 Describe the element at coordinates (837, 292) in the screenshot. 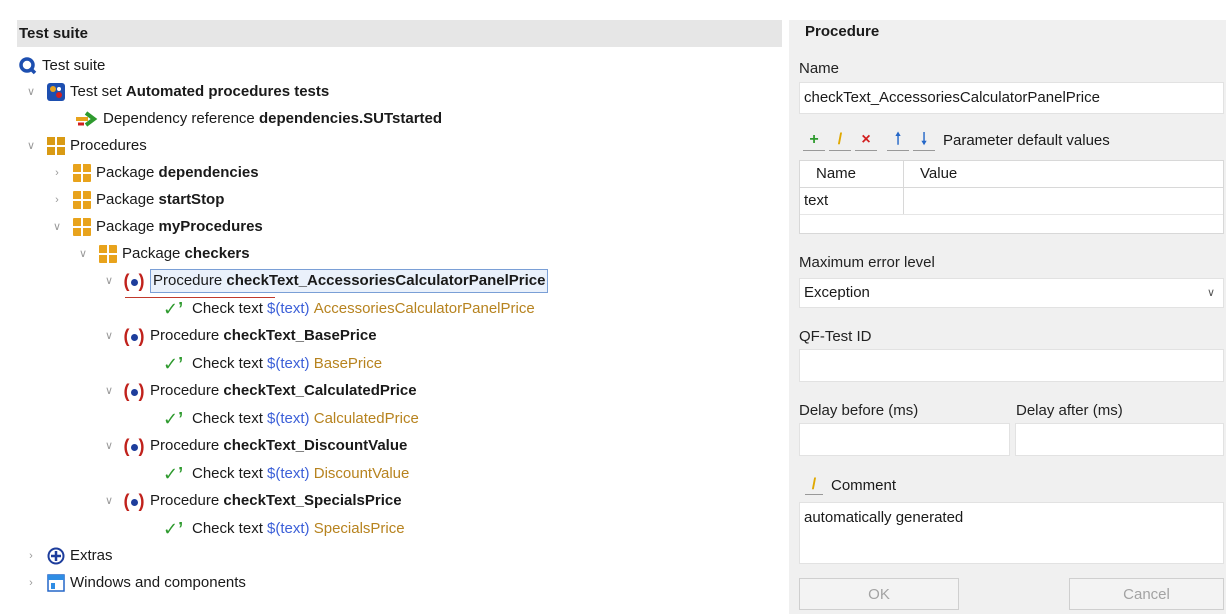

I see `select-value: Exception` at that location.